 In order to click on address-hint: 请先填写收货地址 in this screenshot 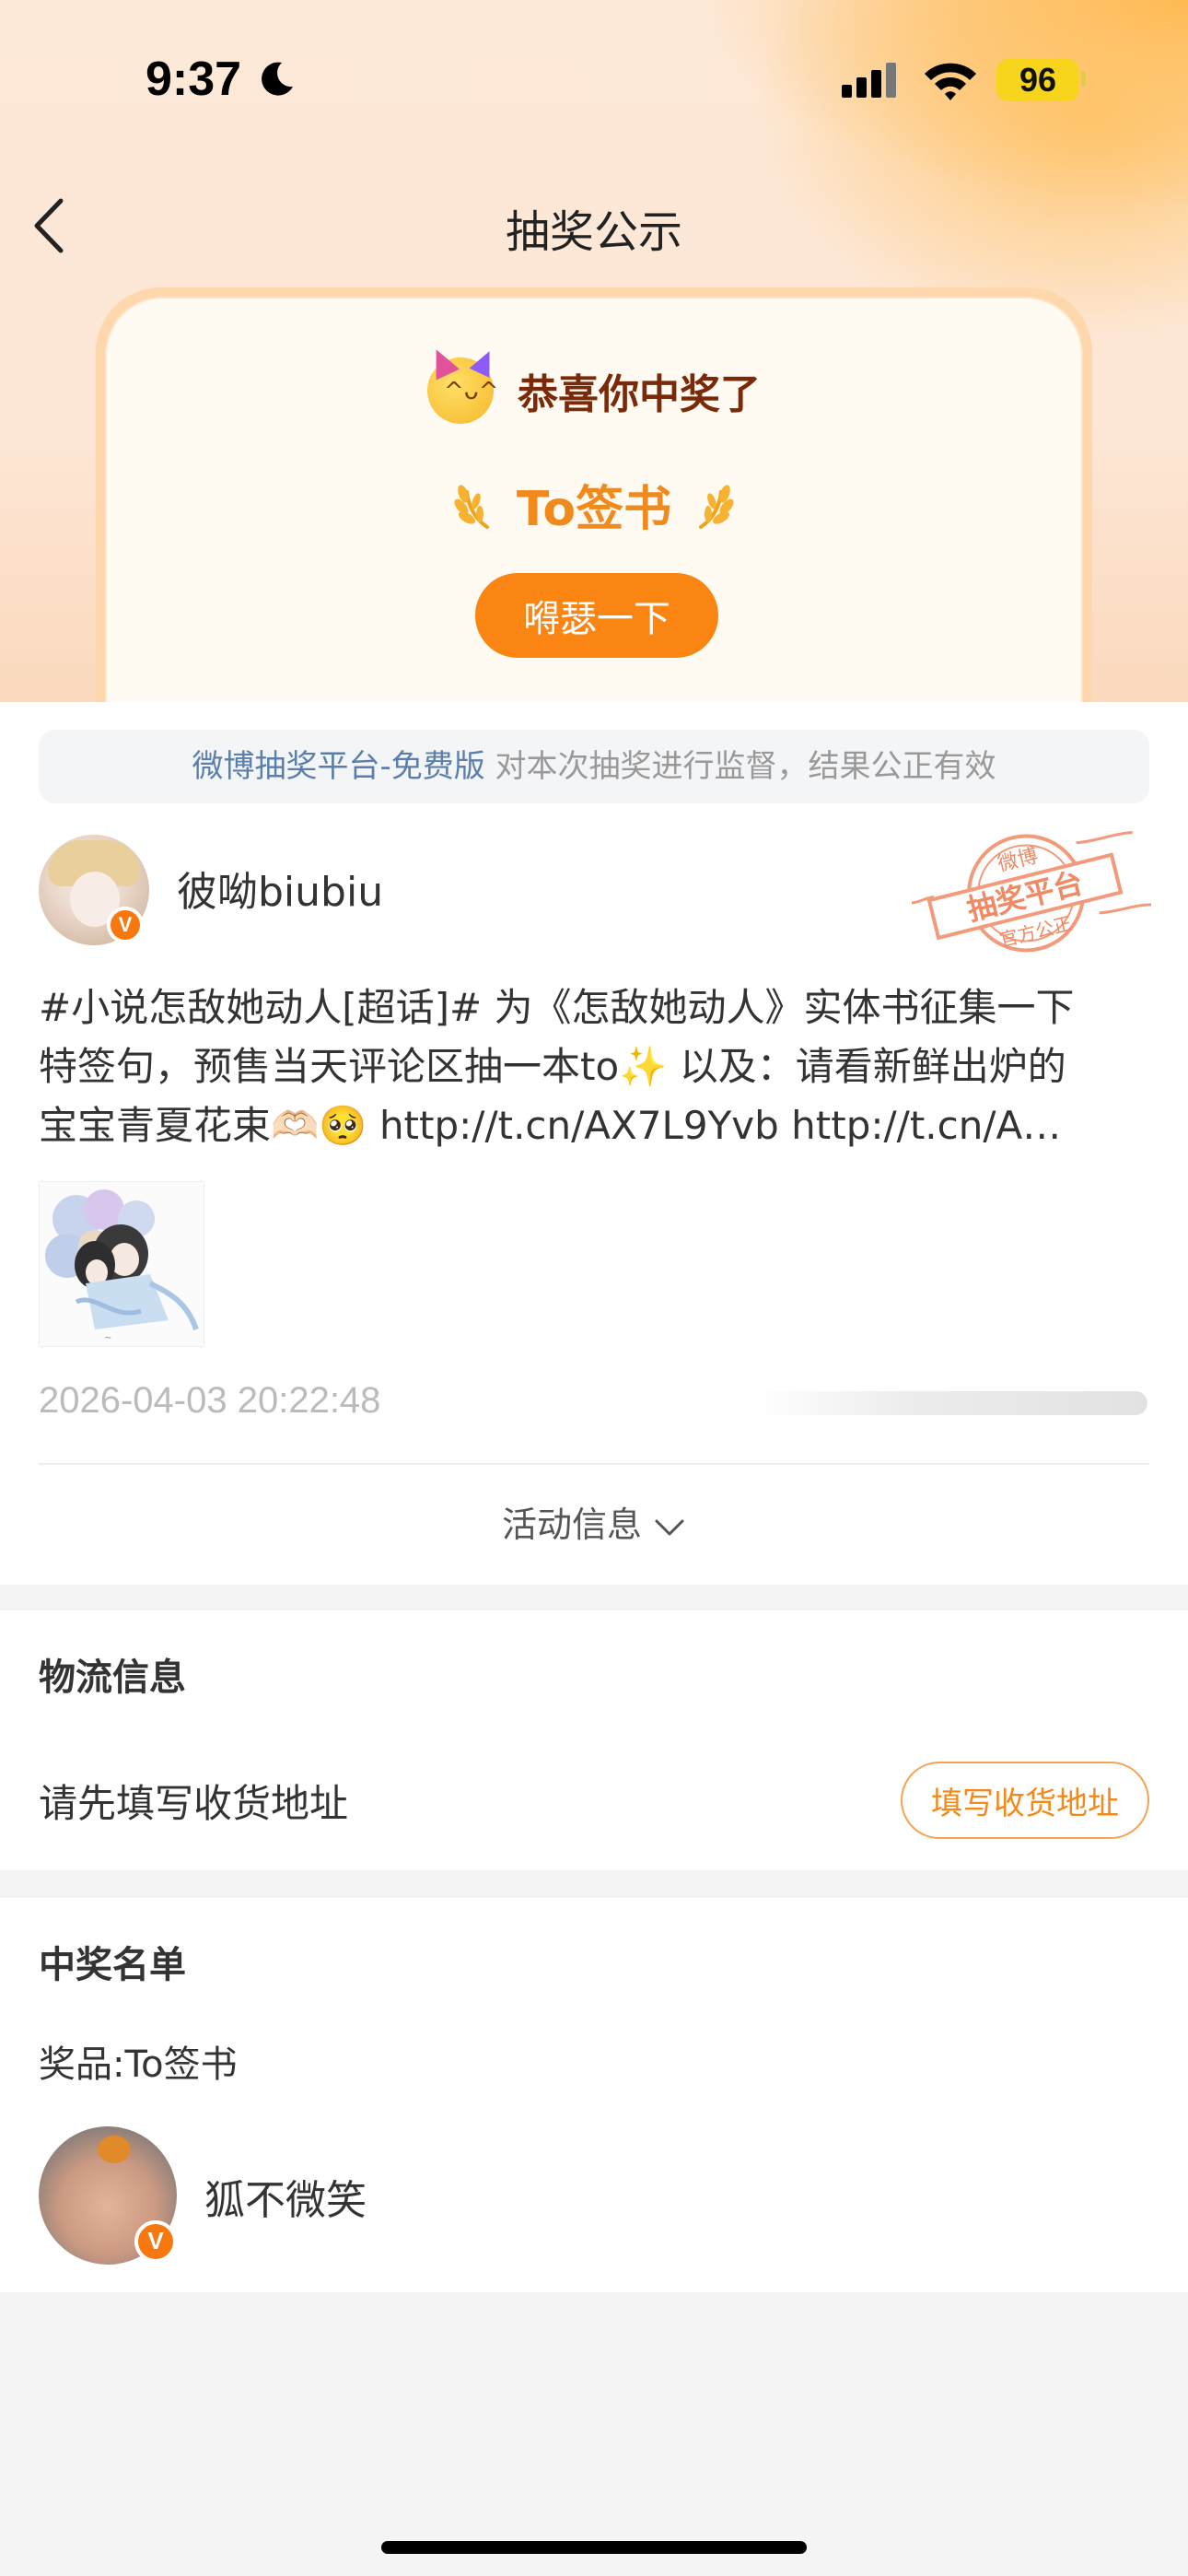, I will do `click(194, 1803)`.